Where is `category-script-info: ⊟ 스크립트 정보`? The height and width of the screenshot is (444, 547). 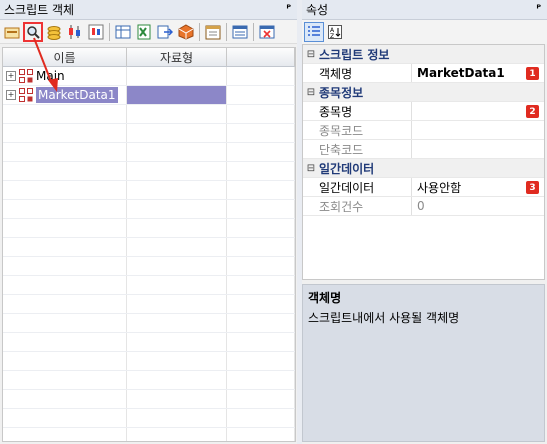 category-script-info: ⊟ 스크립트 정보 is located at coordinates (423, 54).